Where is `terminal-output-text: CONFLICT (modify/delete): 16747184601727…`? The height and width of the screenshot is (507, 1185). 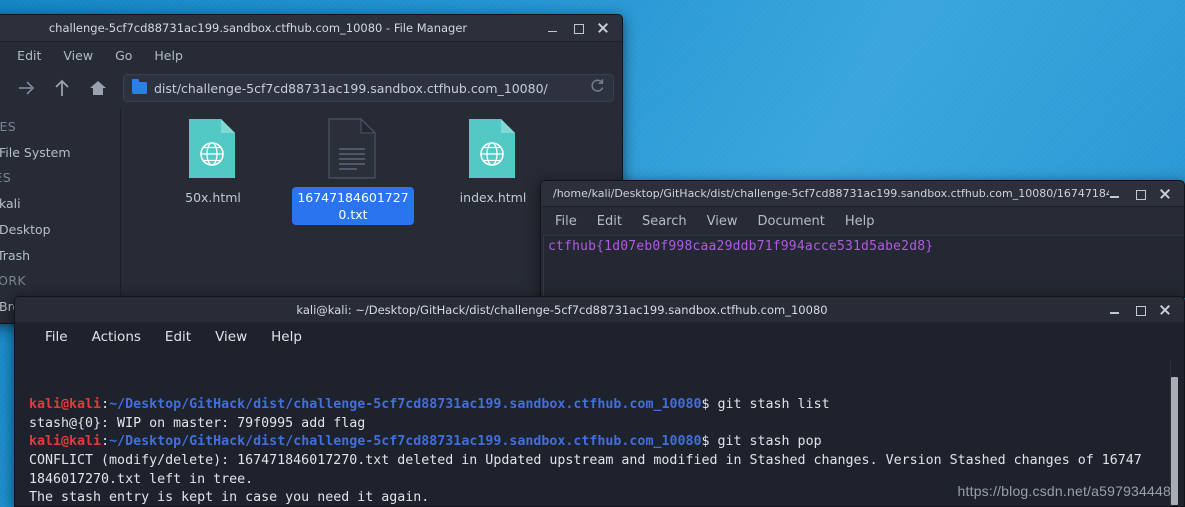
terminal-output-text: CONFLICT (modify/delete): 16747184601727… is located at coordinates (585, 460).